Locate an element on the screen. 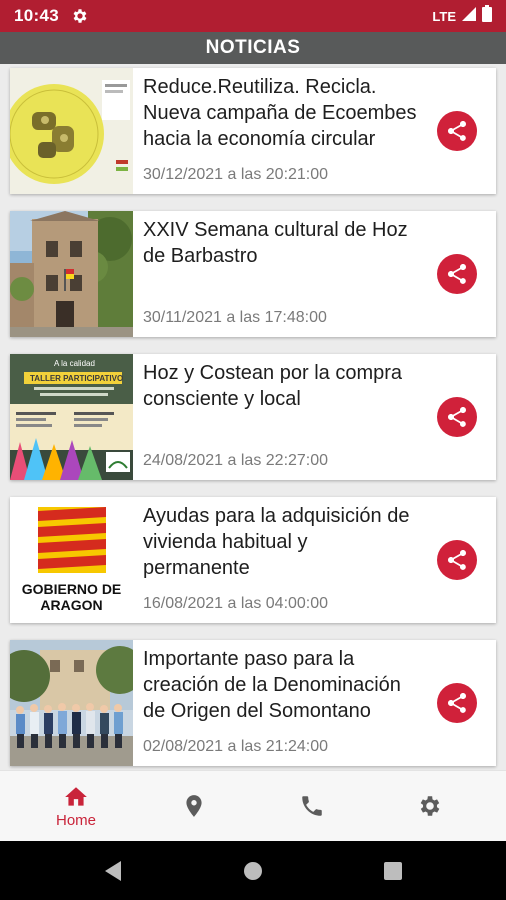 This screenshot has height=900, width=506. news-date: 16/08/2021 a las 04:00:00 is located at coordinates (236, 603).